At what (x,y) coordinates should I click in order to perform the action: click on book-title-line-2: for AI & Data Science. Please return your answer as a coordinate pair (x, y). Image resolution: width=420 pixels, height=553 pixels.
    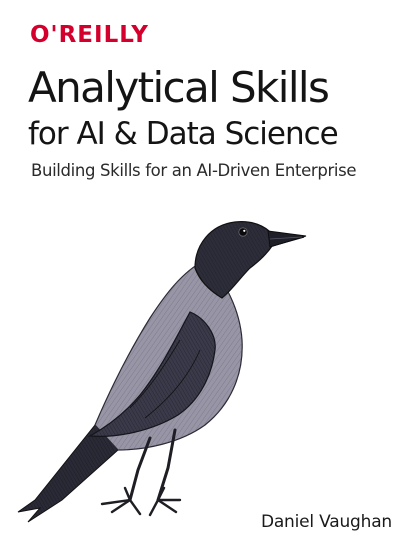
    Looking at the image, I should click on (183, 134).